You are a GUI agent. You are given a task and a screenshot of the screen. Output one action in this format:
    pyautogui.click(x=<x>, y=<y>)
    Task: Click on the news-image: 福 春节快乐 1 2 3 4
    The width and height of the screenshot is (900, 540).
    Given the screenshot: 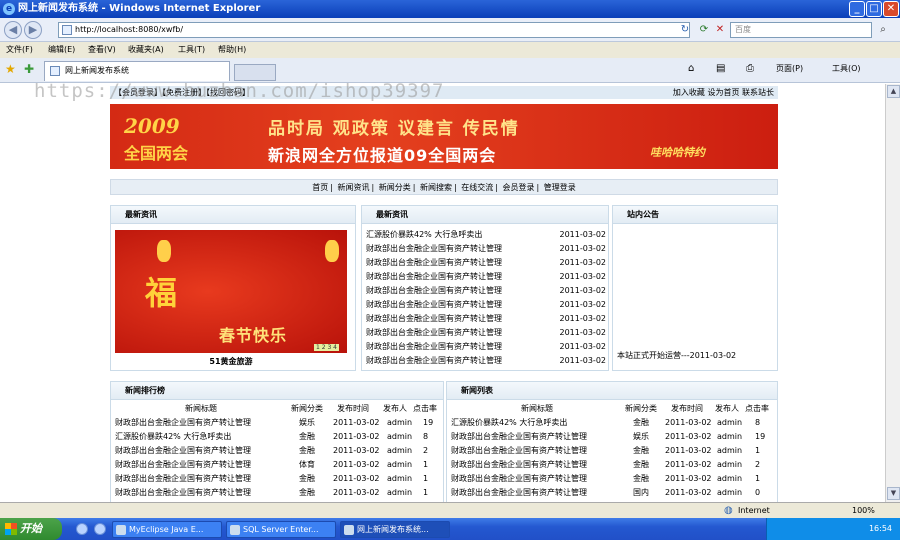 What is the action you would take?
    pyautogui.click(x=231, y=291)
    